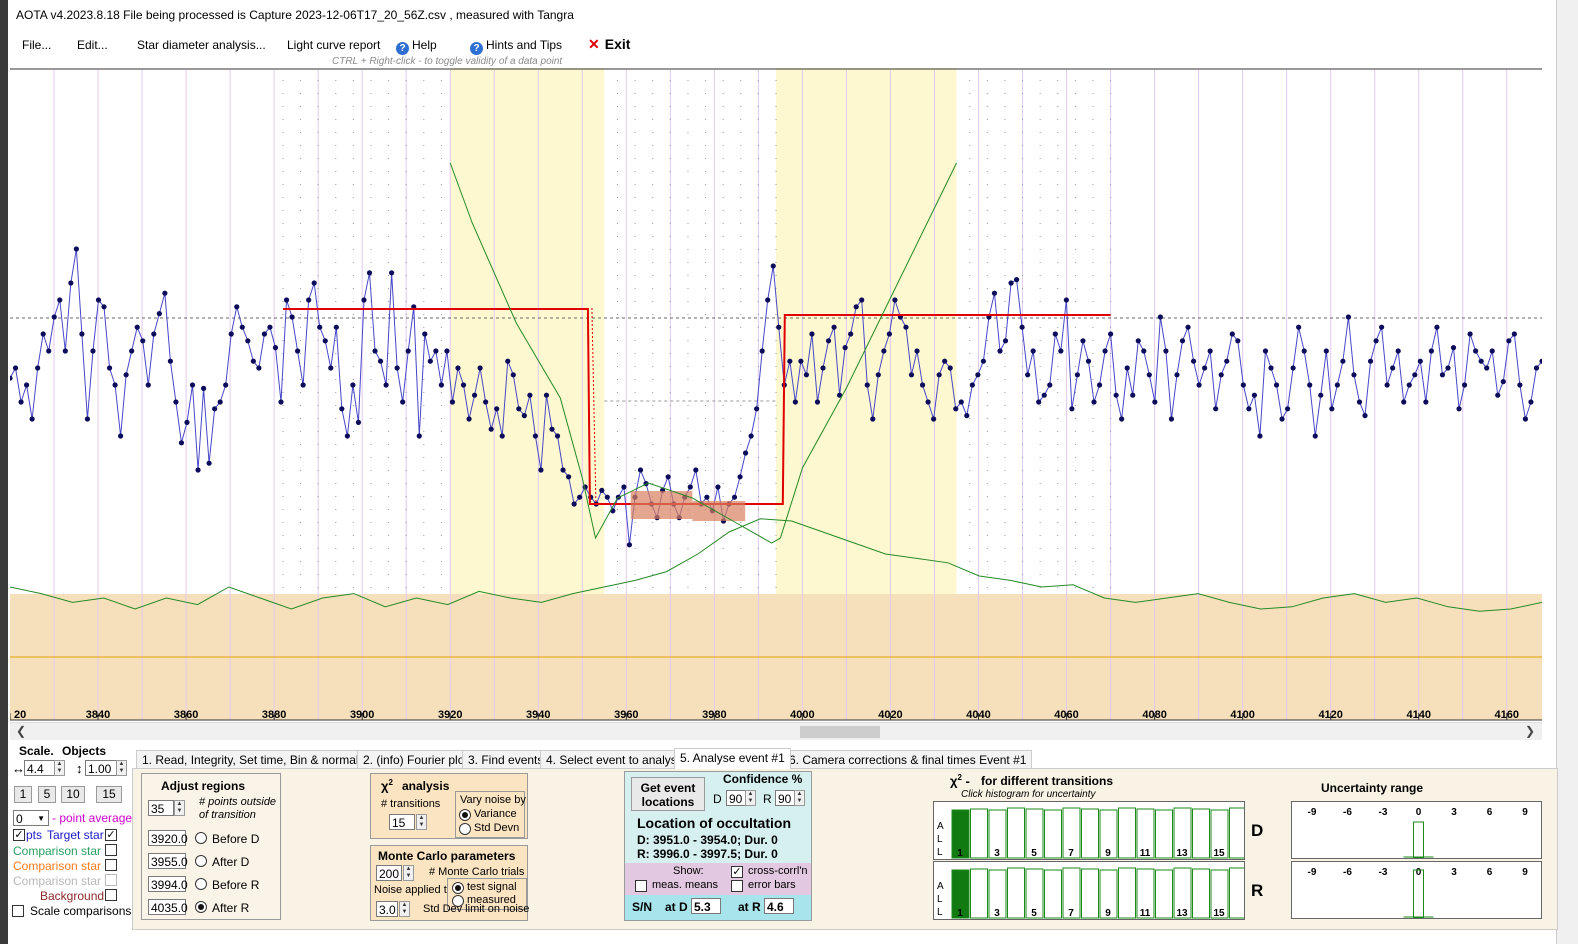 This screenshot has width=1578, height=944. Describe the element at coordinates (387, 909) in the screenshot. I see `std-dev-limit-input: 3.0` at that location.